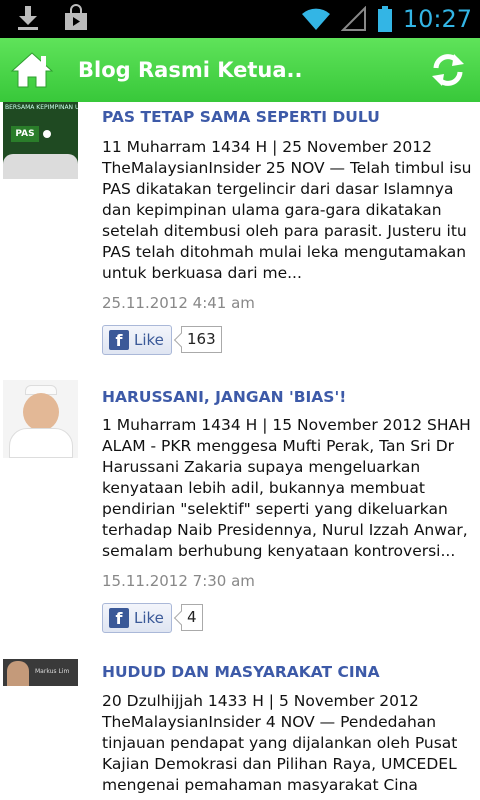 The image size is (480, 800). I want to click on action-bar: Blog Rasmi Ketua.., so click(240, 70).